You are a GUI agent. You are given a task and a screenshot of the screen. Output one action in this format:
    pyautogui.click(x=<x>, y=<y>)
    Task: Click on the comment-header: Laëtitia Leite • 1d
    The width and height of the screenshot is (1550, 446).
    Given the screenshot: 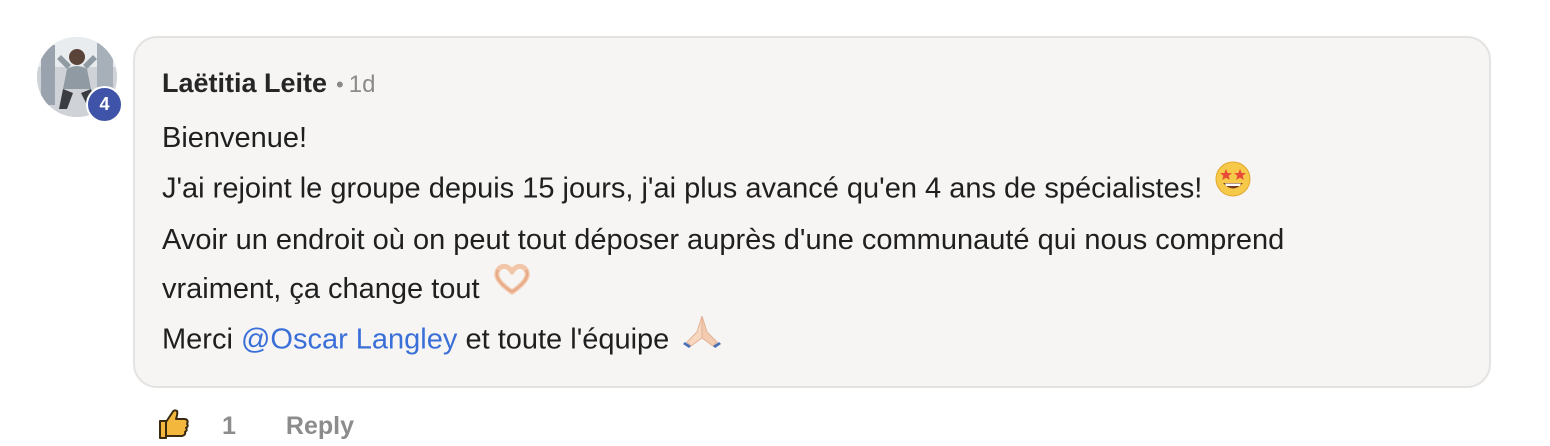 What is the action you would take?
    pyautogui.click(x=268, y=83)
    